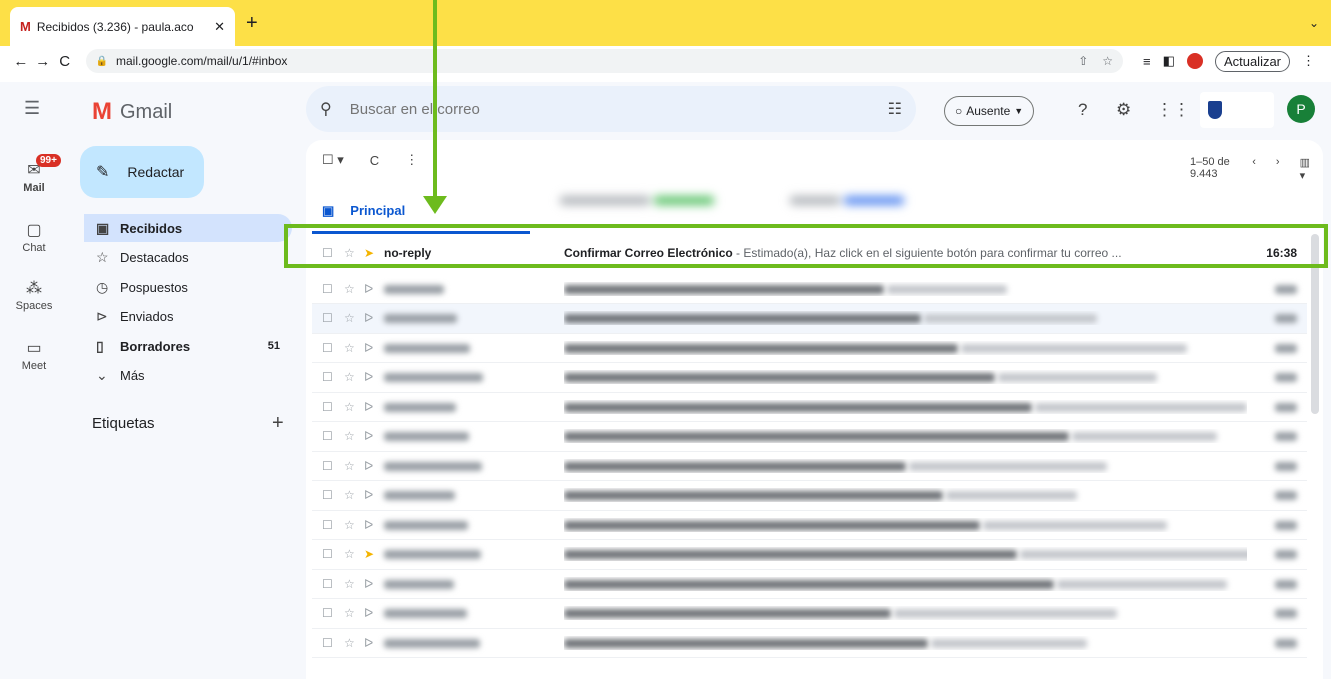  What do you see at coordinates (1083, 61) in the screenshot?
I see `share-icon: ⇧` at bounding box center [1083, 61].